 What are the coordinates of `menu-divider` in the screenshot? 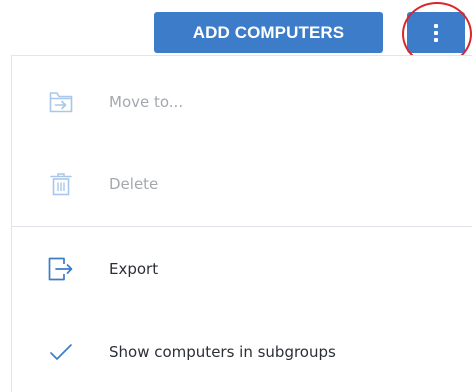 It's located at (242, 226).